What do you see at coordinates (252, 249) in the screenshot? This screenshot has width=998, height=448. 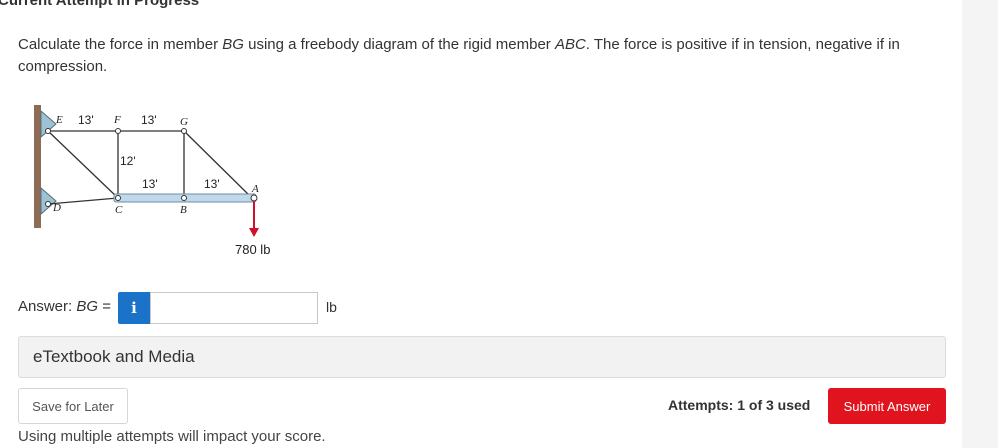 I see `load-label: 780 lb` at bounding box center [252, 249].